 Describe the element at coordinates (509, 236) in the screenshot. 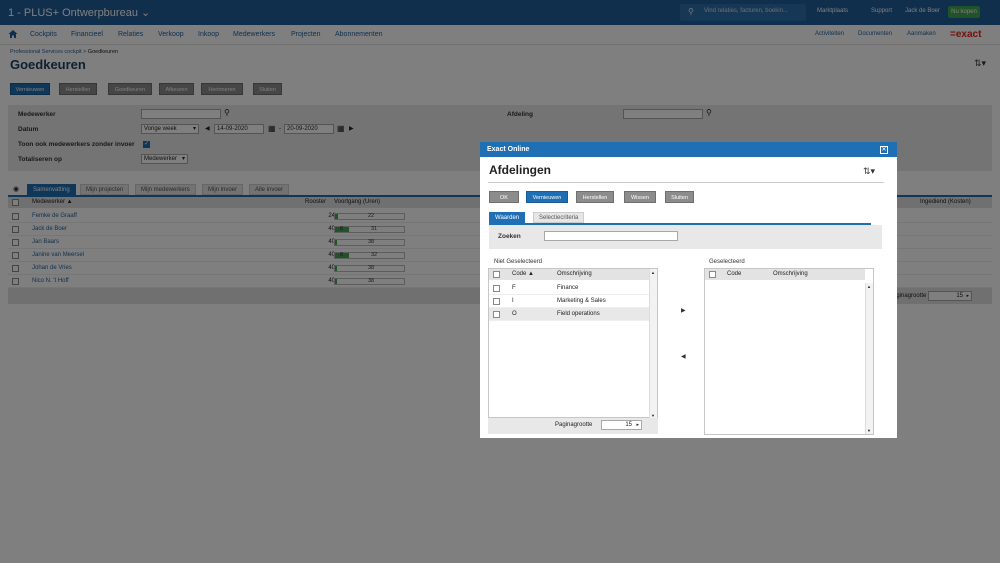

I see `search-label: Zoeken` at that location.